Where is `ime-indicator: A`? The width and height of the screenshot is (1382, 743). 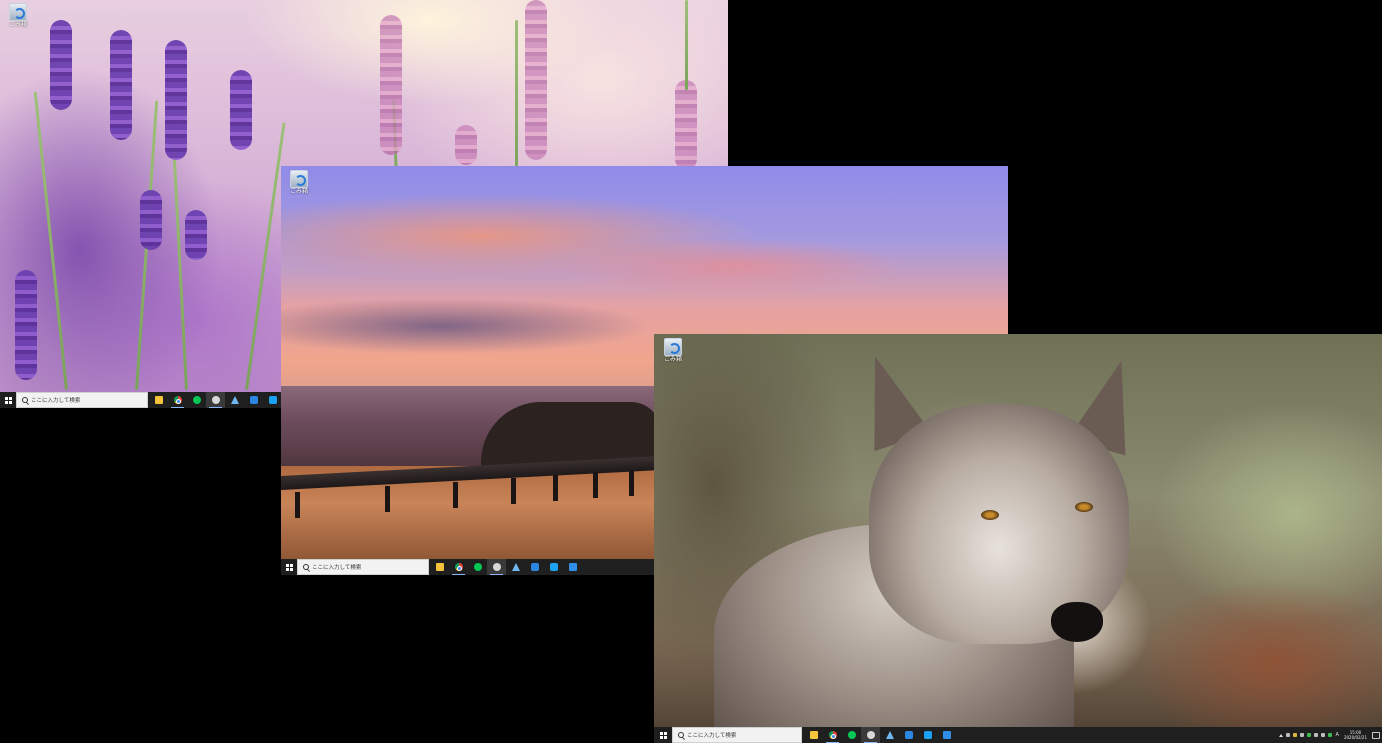
ime-indicator: A is located at coordinates (1337, 735).